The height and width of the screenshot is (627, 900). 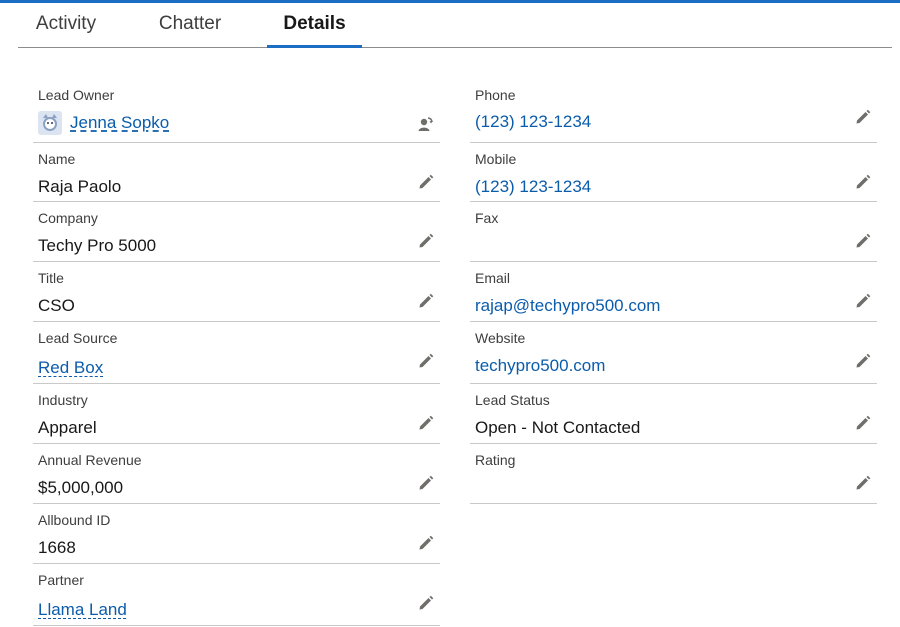 I want to click on field-value: Raja Paolo, so click(x=80, y=186).